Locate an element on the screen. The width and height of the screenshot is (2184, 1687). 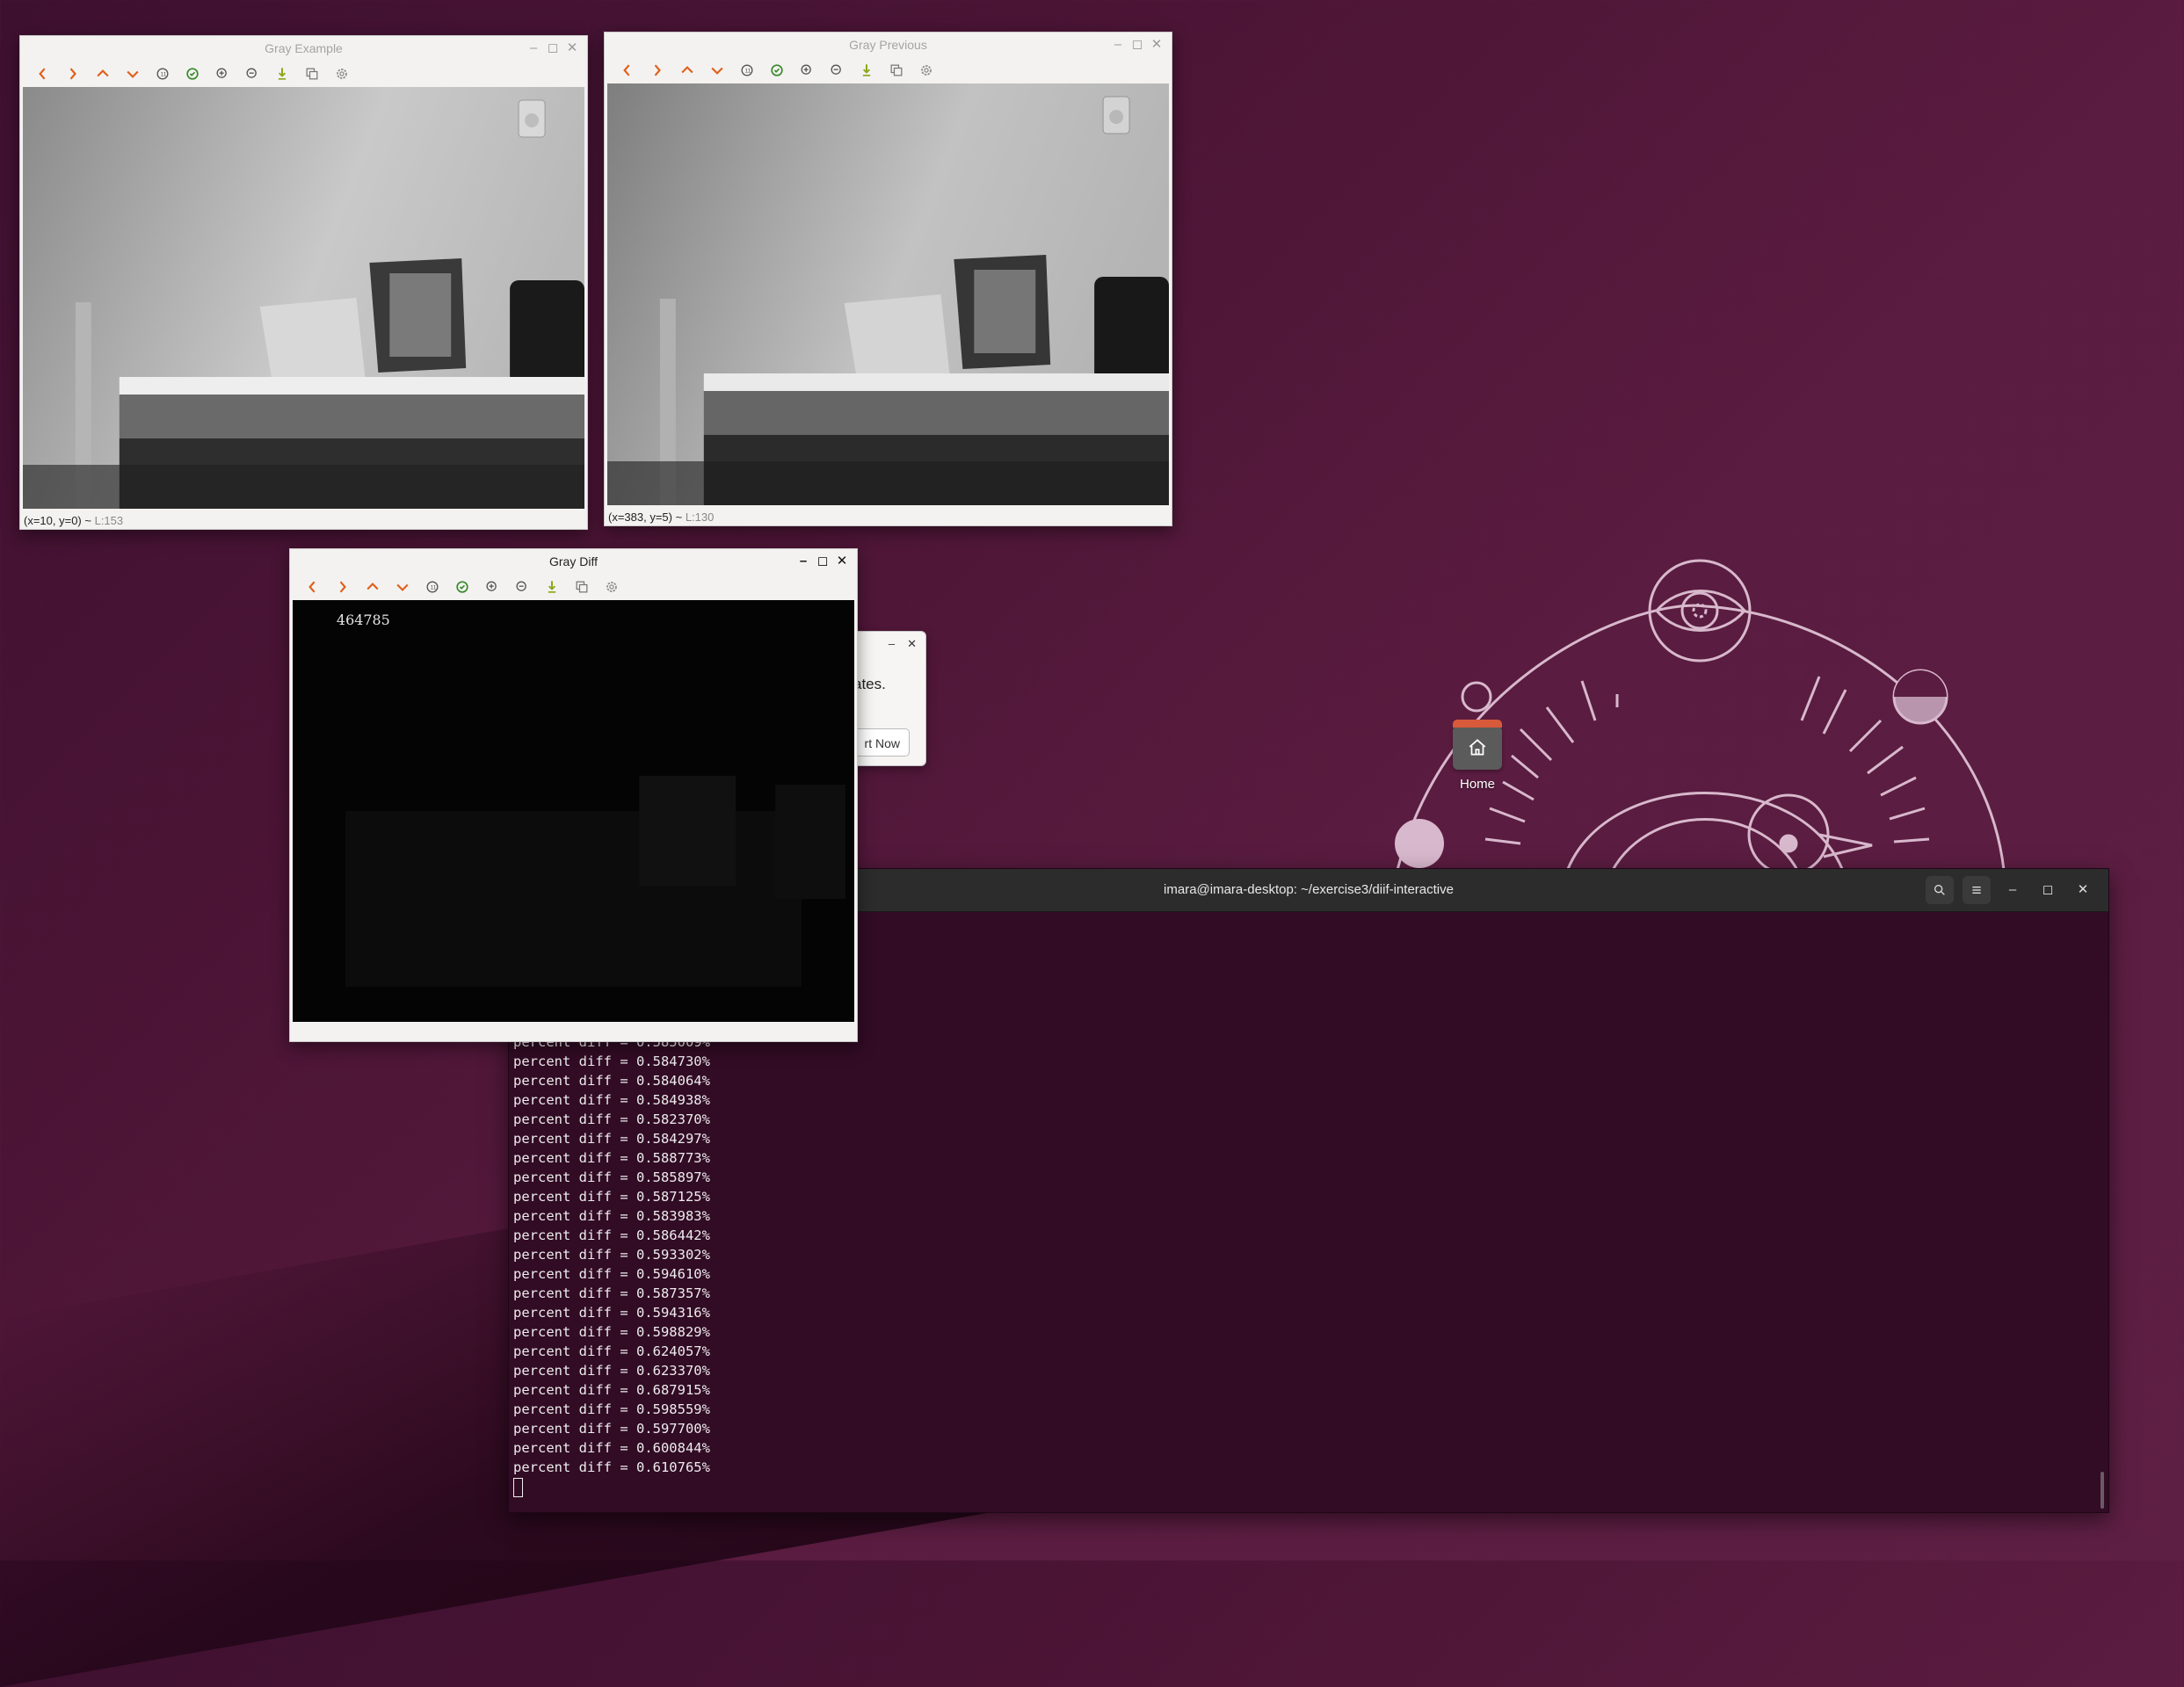
gray-diff-image: 464785 is located at coordinates (573, 811).